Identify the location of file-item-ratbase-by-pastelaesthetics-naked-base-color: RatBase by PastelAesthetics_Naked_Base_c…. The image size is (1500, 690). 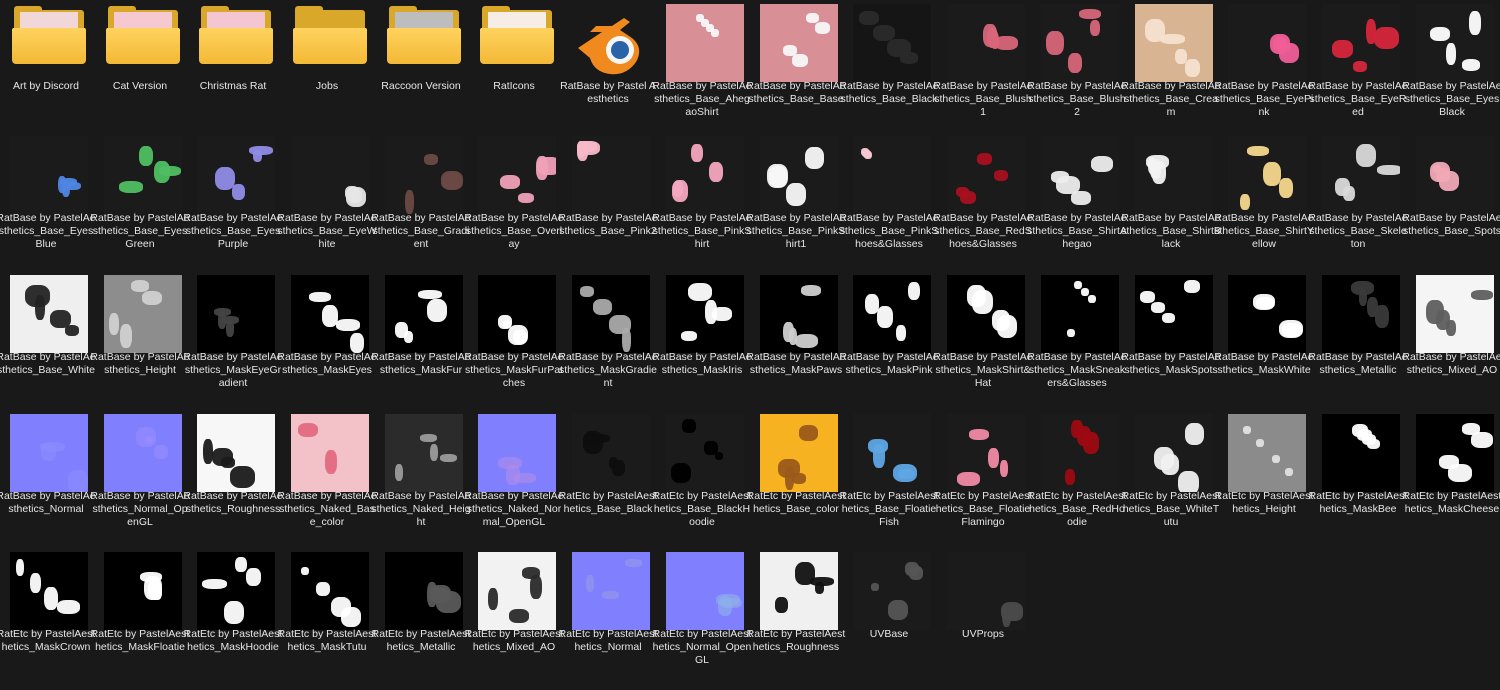
(327, 483).